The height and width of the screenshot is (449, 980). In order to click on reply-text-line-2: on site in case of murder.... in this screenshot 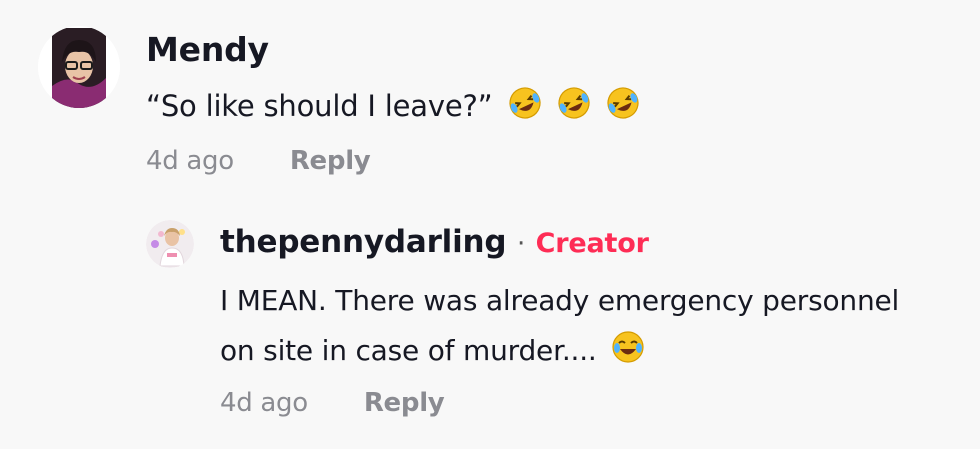, I will do `click(432, 350)`.